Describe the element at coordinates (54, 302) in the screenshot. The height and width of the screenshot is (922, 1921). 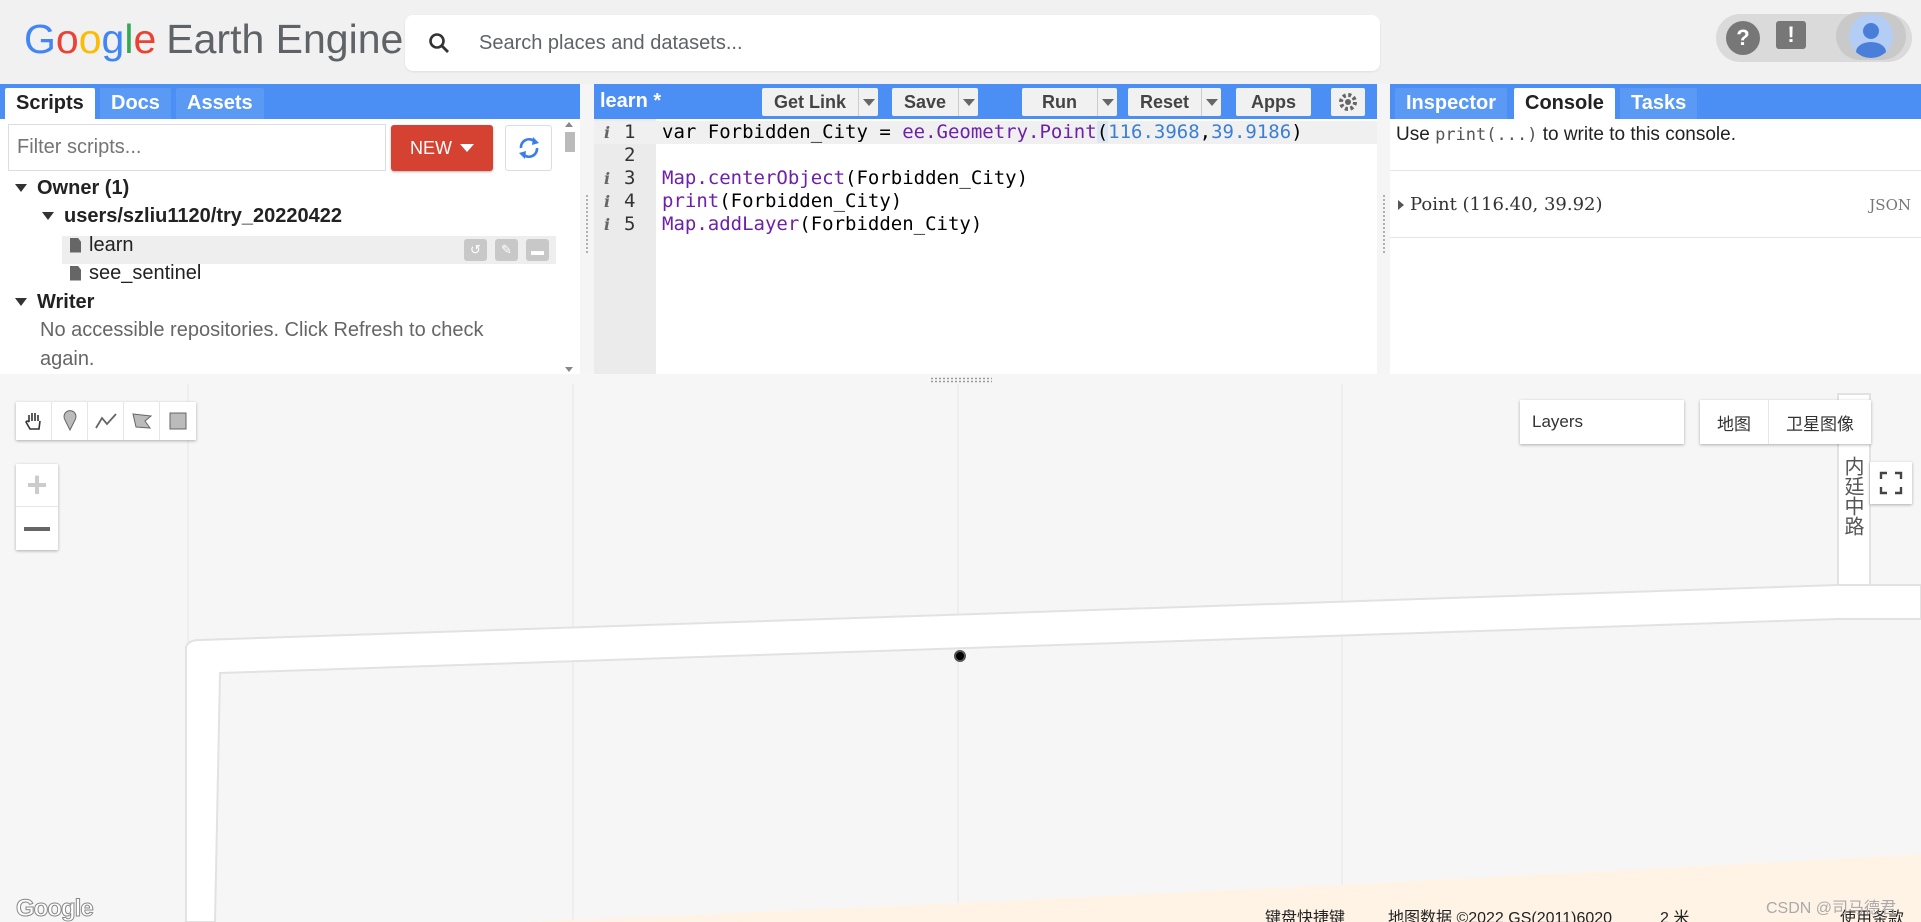
I see `tree-writer-group: Writer` at that location.